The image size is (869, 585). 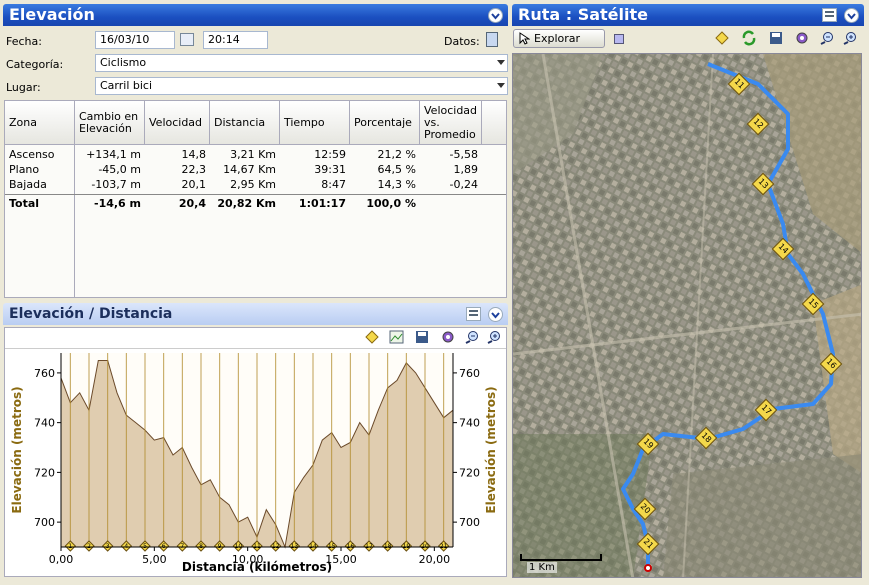 I want to click on ruta-title-bar: Ruta : Satélite, so click(x=688, y=15).